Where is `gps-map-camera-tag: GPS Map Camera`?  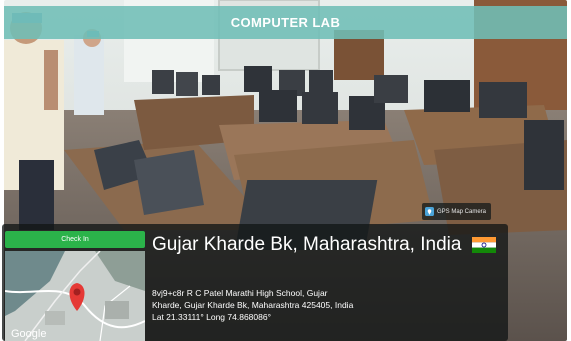
gps-map-camera-tag: GPS Map Camera is located at coordinates (457, 211).